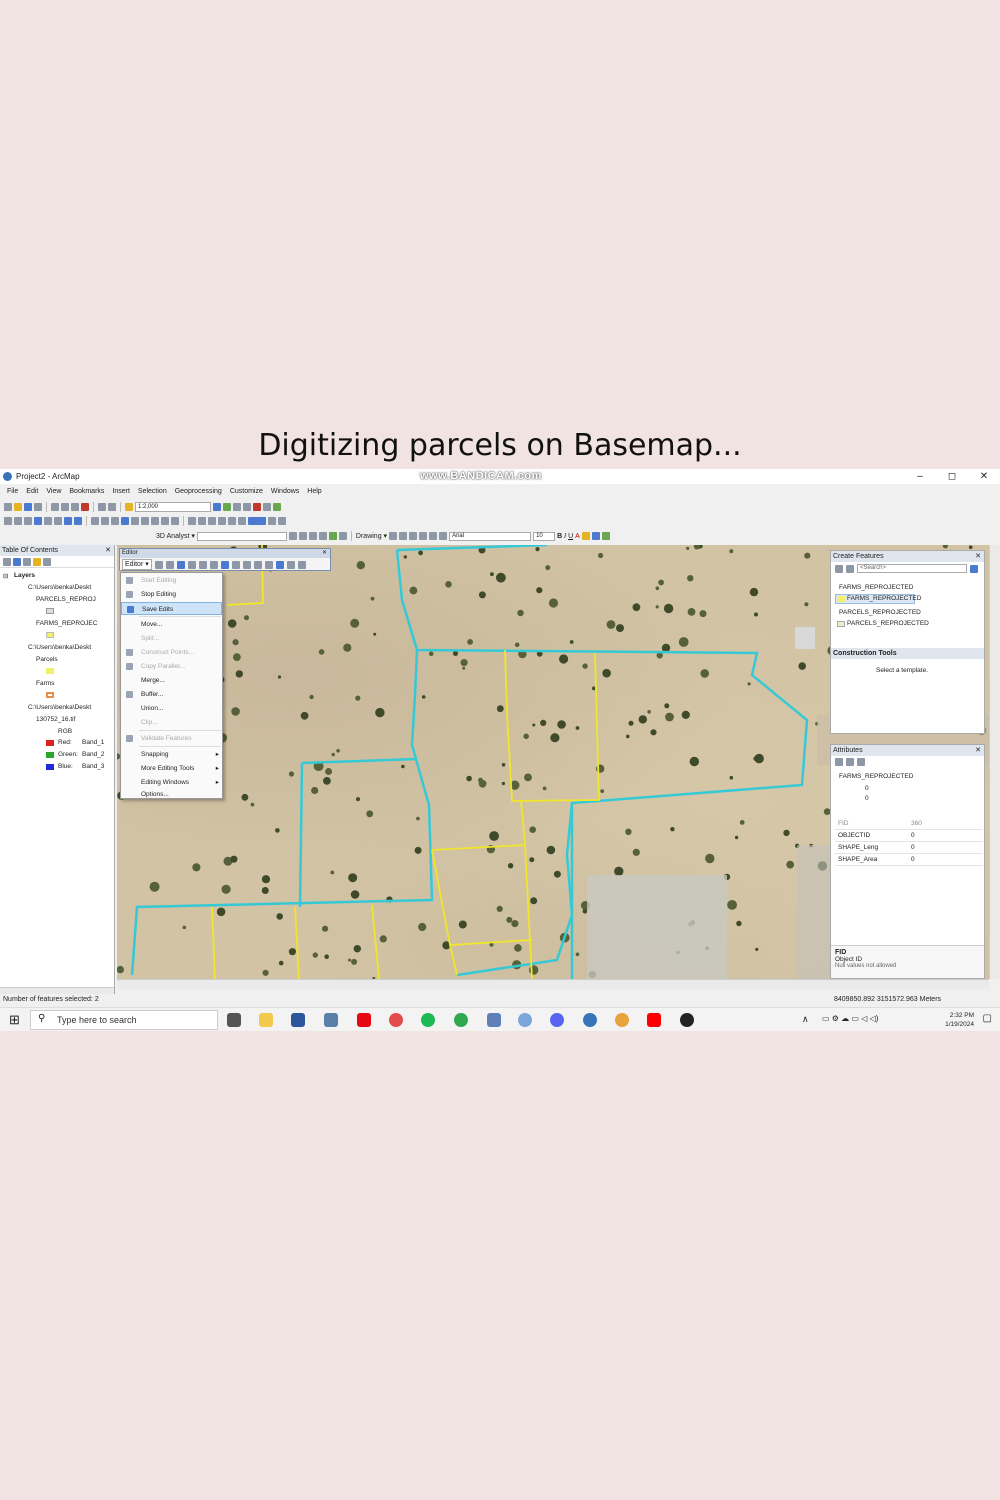 The image size is (1000, 1500). What do you see at coordinates (55, 719) in the screenshot?
I see `layer-raster: 130752_16.tif` at bounding box center [55, 719].